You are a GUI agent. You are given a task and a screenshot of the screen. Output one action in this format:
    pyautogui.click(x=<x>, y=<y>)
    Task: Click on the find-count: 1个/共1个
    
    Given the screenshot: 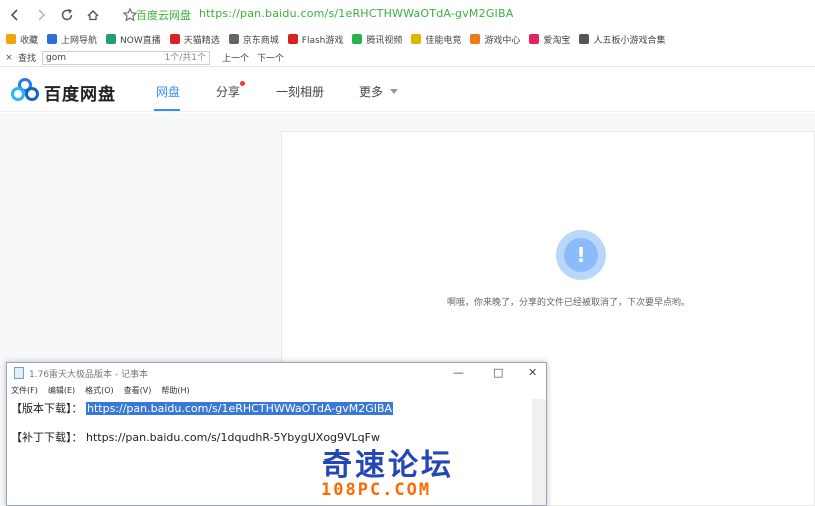 What is the action you would take?
    pyautogui.click(x=185, y=57)
    